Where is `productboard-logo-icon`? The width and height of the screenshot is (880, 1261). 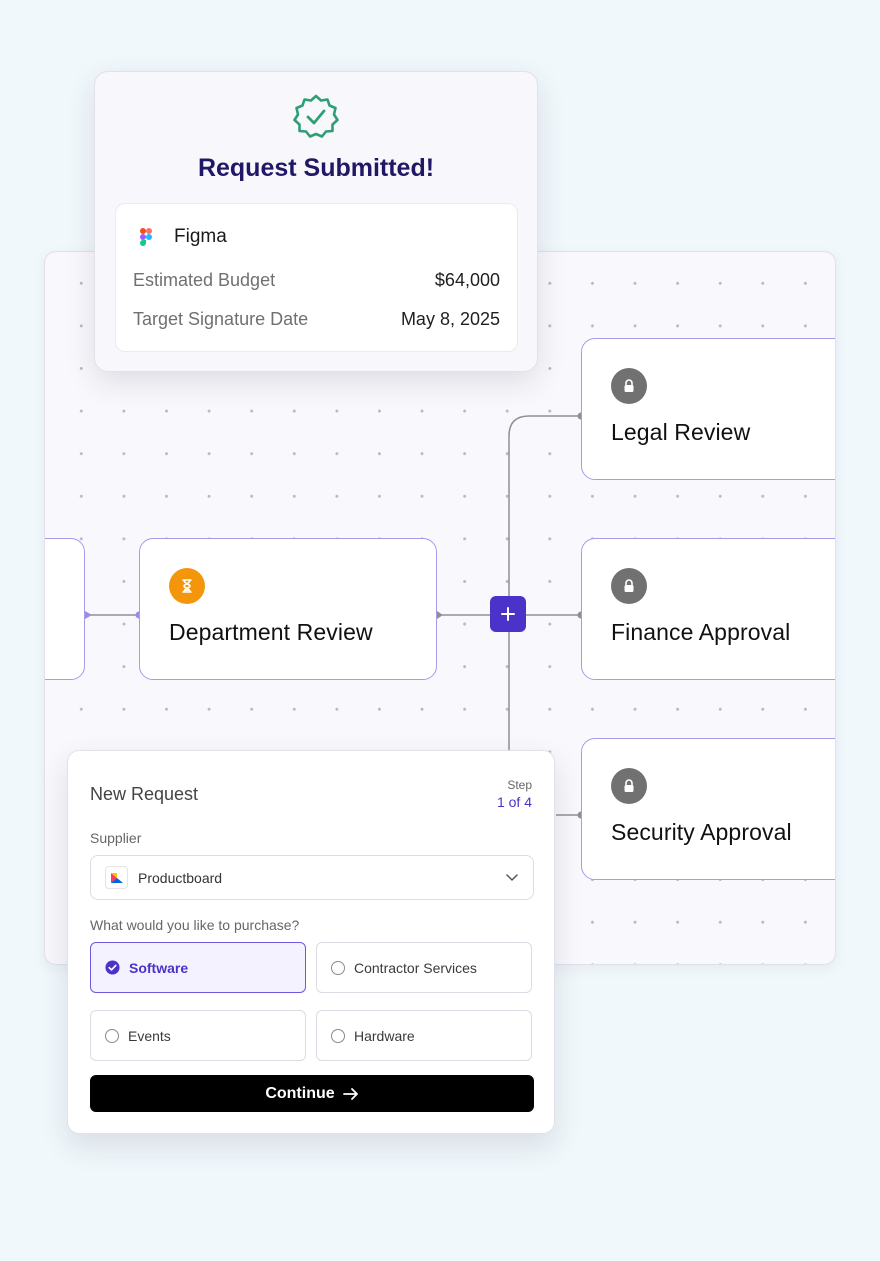 productboard-logo-icon is located at coordinates (116, 877).